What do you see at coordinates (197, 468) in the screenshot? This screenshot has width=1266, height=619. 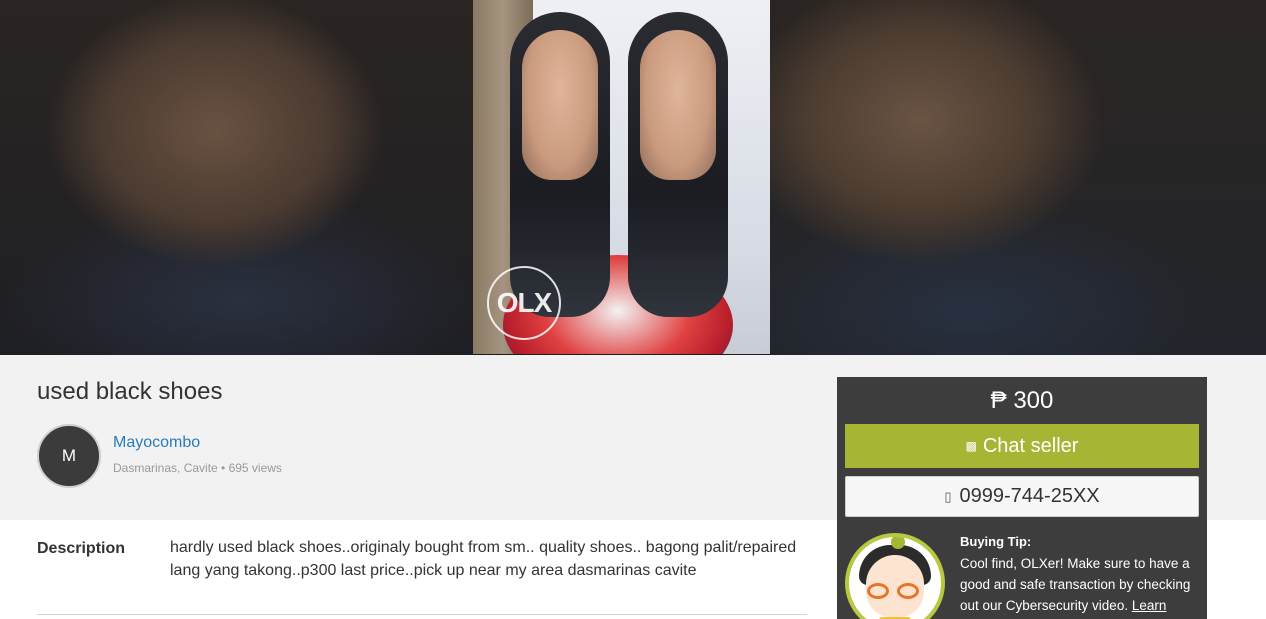 I see `seller-location-views: Dasmarinas, Cavite • 695 views` at bounding box center [197, 468].